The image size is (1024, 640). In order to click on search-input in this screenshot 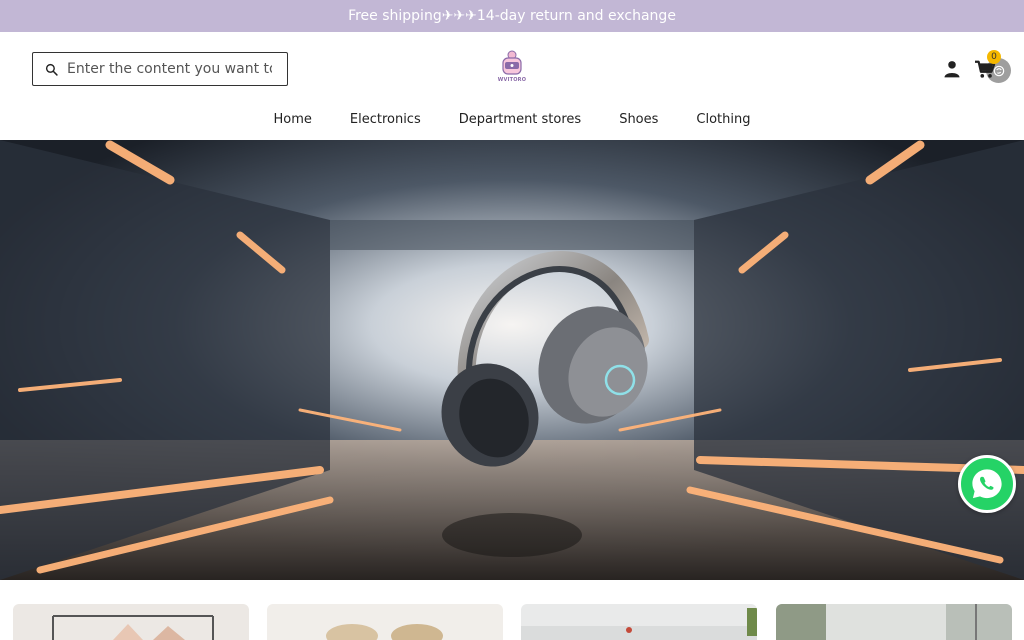, I will do `click(169, 69)`.